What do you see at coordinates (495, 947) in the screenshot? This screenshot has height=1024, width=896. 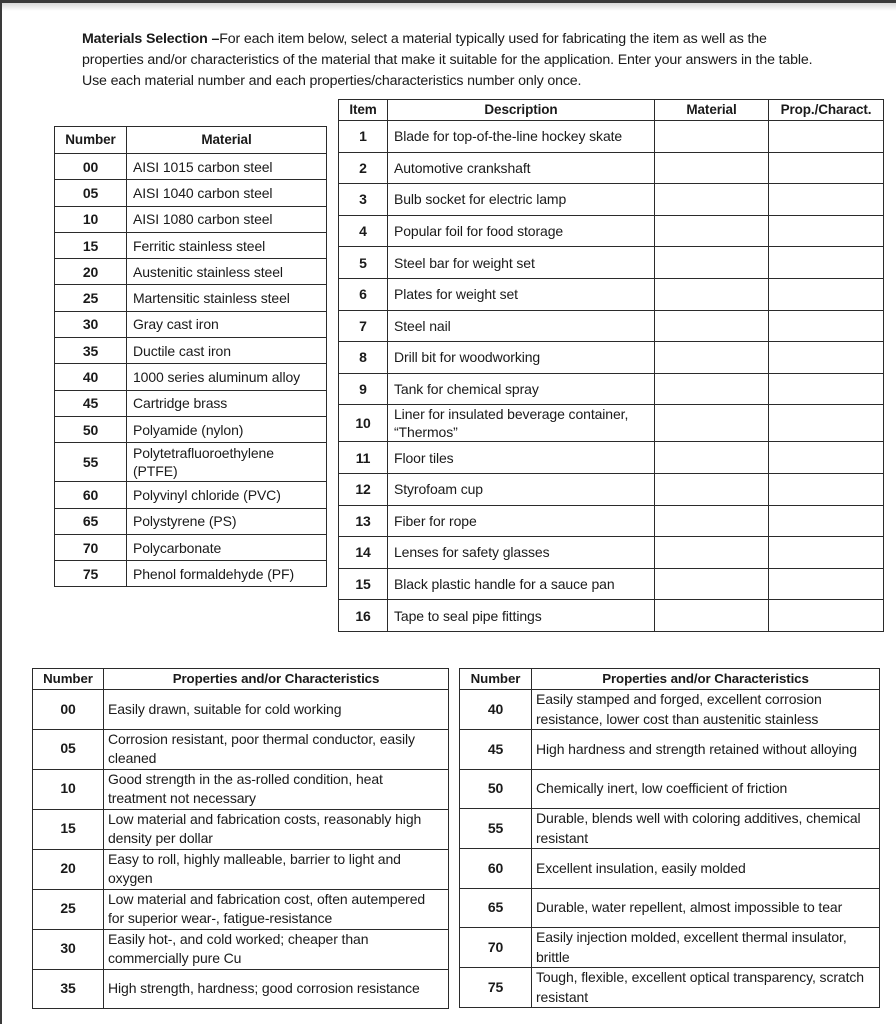 I see `property-number: 70` at bounding box center [495, 947].